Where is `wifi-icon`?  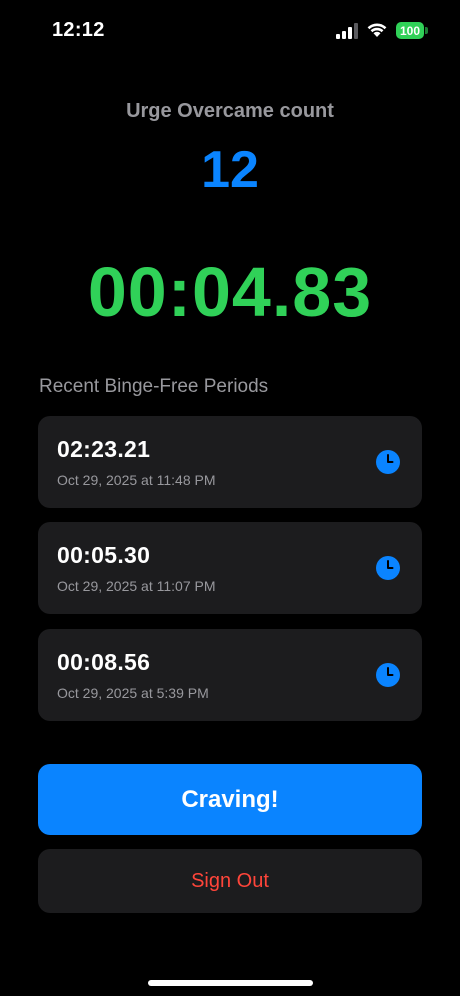
wifi-icon is located at coordinates (377, 30).